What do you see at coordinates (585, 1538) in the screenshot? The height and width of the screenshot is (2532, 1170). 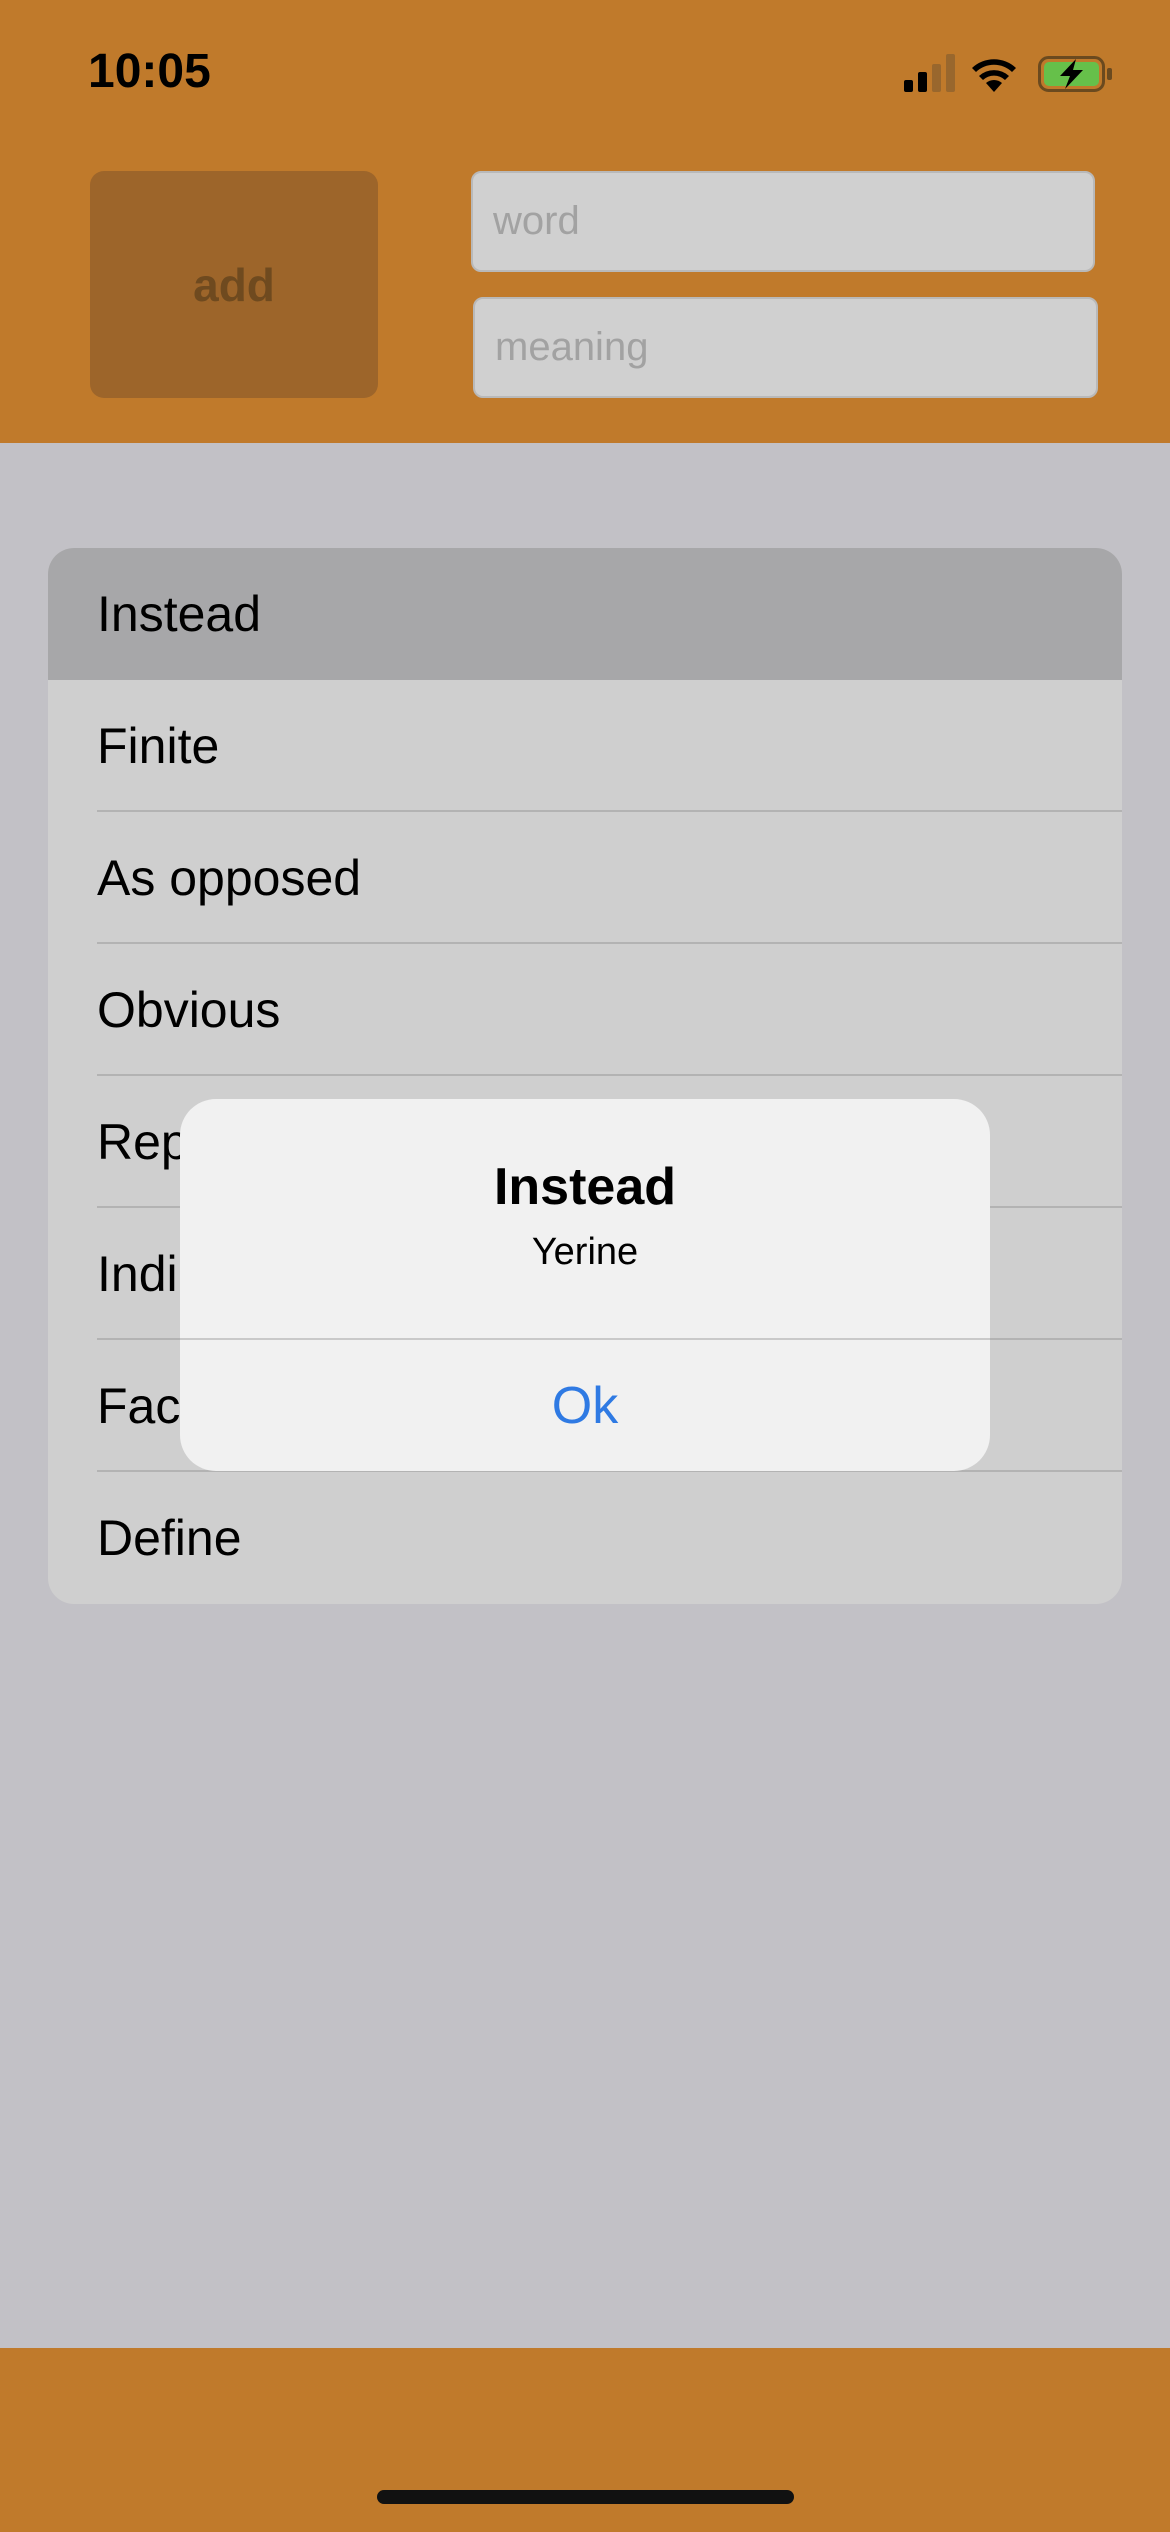 I see `list-item: Define` at bounding box center [585, 1538].